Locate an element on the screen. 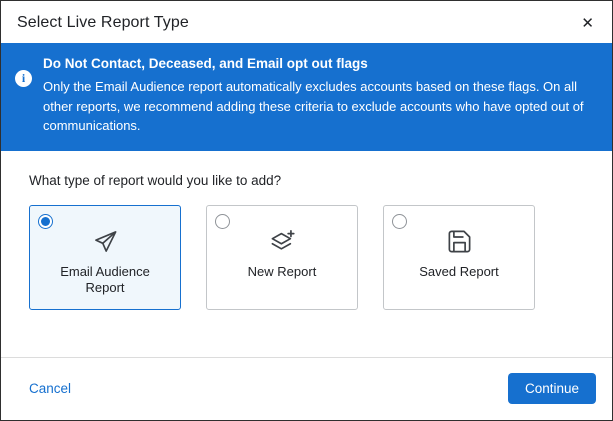 This screenshot has width=613, height=421. option-label: Email Audience Report is located at coordinates (105, 279).